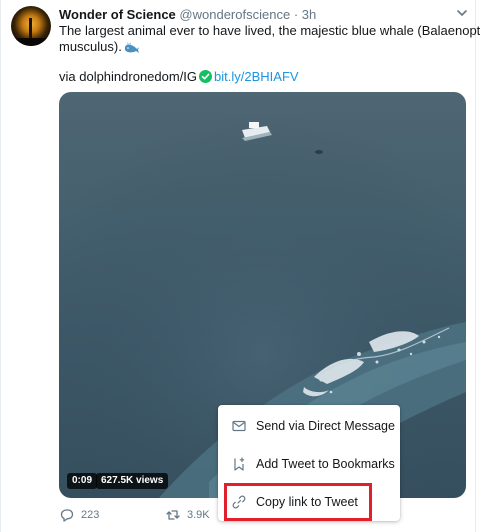 This screenshot has height=532, width=480. Describe the element at coordinates (298, 502) in the screenshot. I see `highlight-box` at that location.